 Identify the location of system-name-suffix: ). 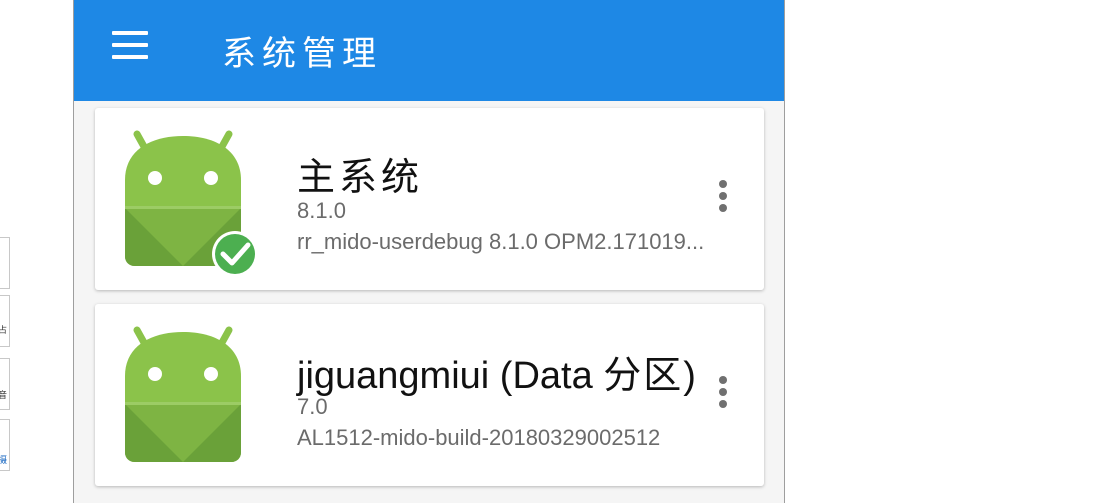
(689, 376).